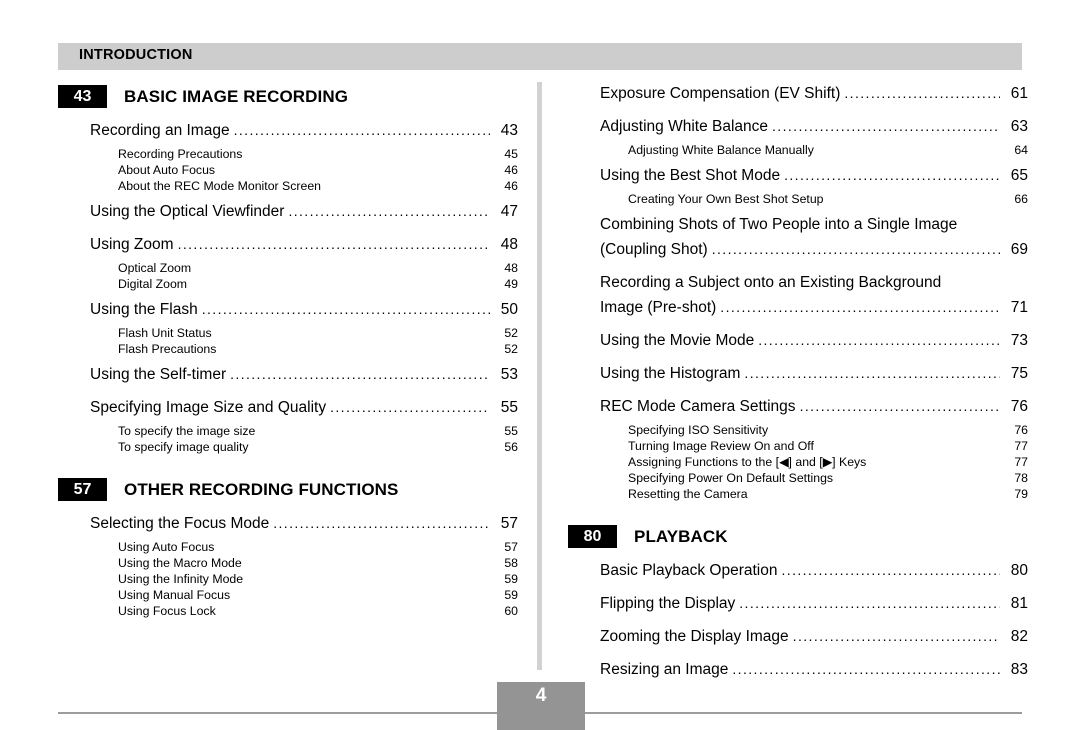 Image resolution: width=1080 pixels, height=730 pixels. I want to click on toc-entry: Resizing an Image 83, so click(798, 673).